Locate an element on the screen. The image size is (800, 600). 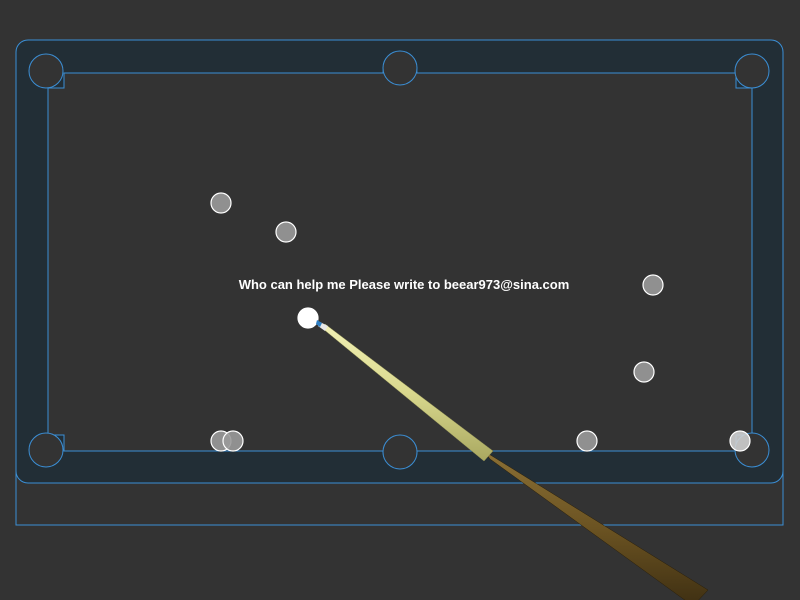
pocket-top-middle is located at coordinates (400, 68).